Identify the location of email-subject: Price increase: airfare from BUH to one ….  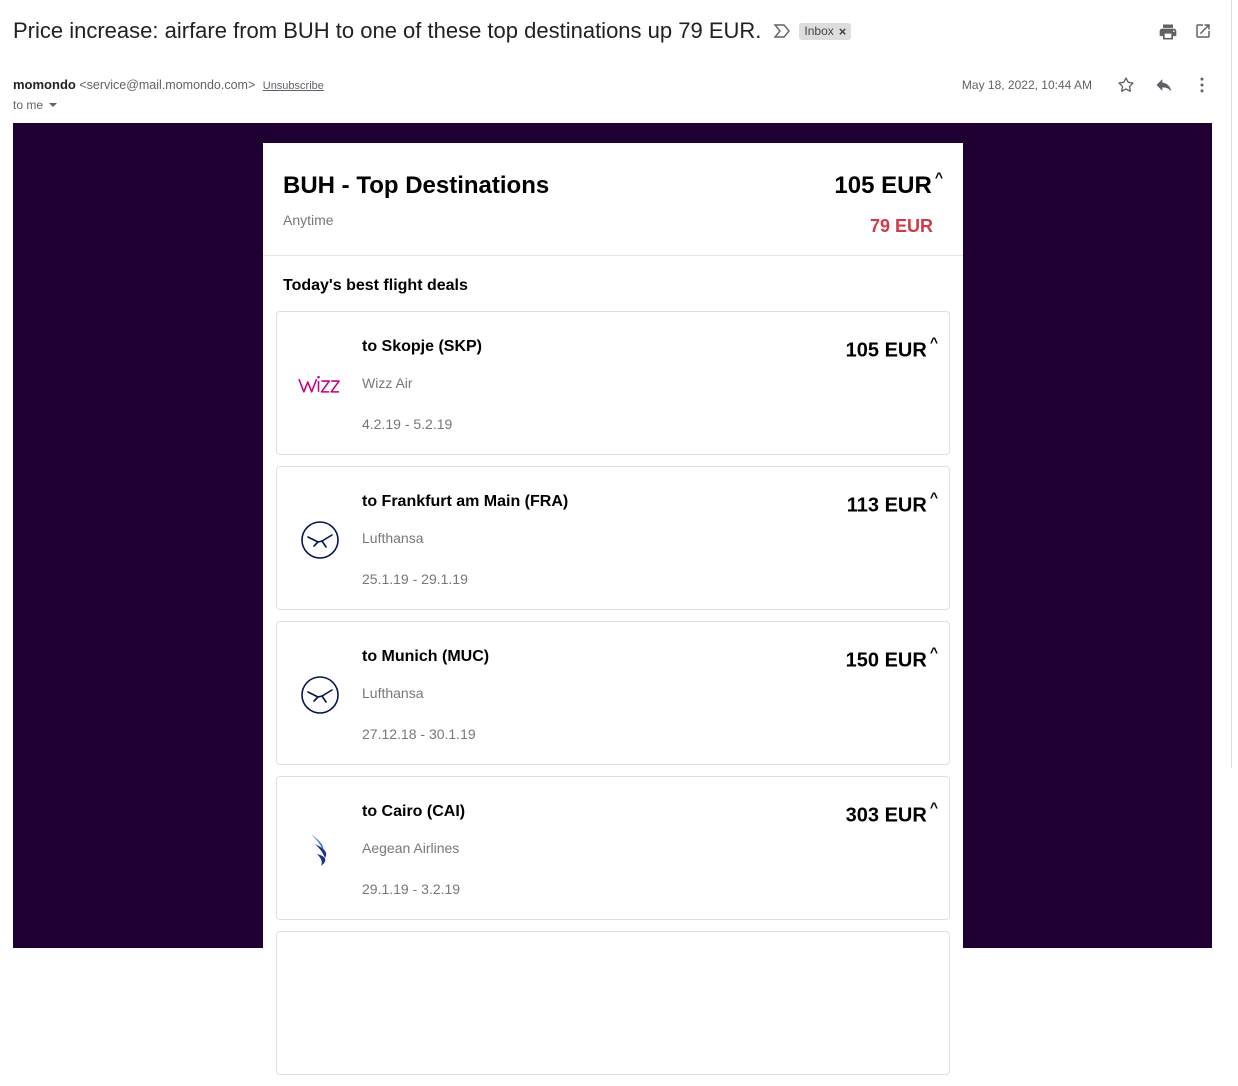
(387, 30).